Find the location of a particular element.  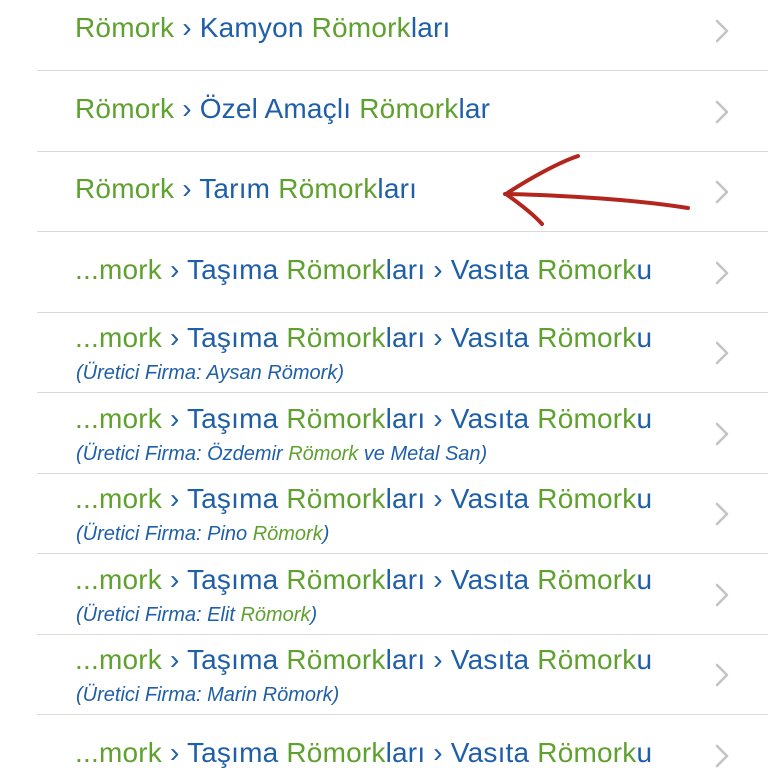

category-path: Römork › Özel Amaçlı Römorklar is located at coordinates (385, 109).